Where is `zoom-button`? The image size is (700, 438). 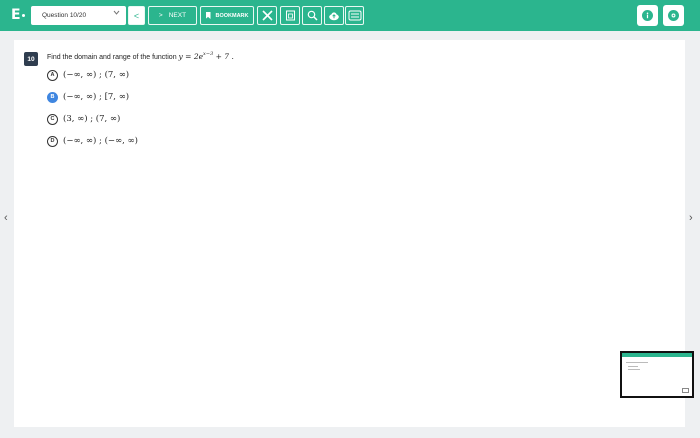 zoom-button is located at coordinates (312, 15).